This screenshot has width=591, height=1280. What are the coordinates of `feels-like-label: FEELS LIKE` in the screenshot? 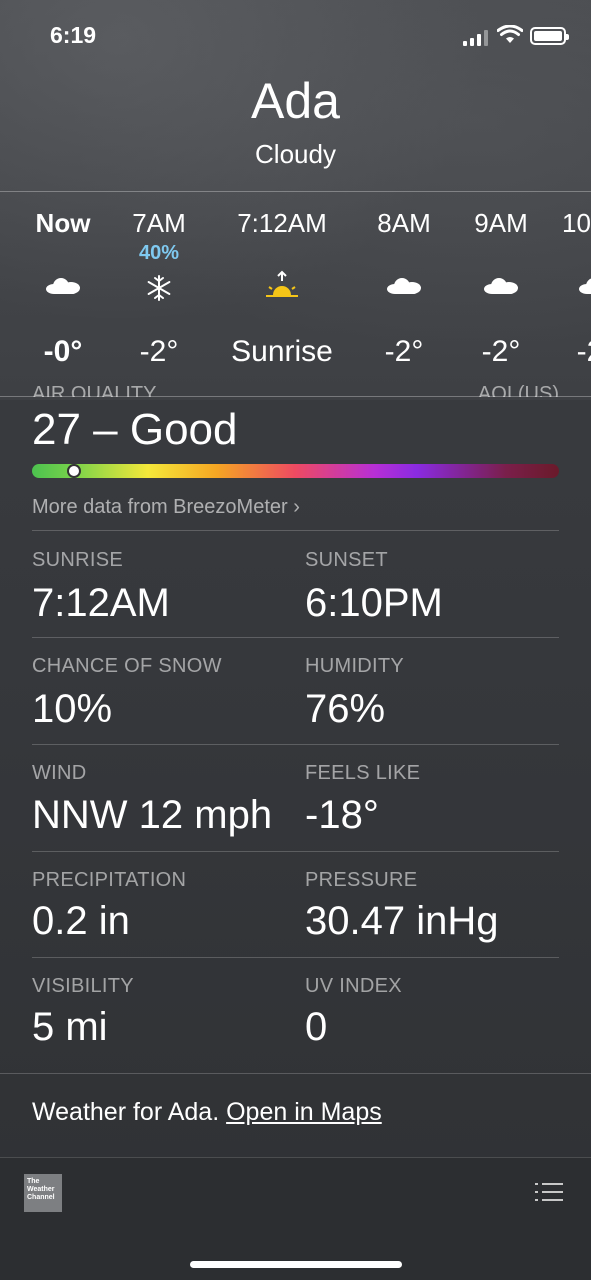 It's located at (363, 773).